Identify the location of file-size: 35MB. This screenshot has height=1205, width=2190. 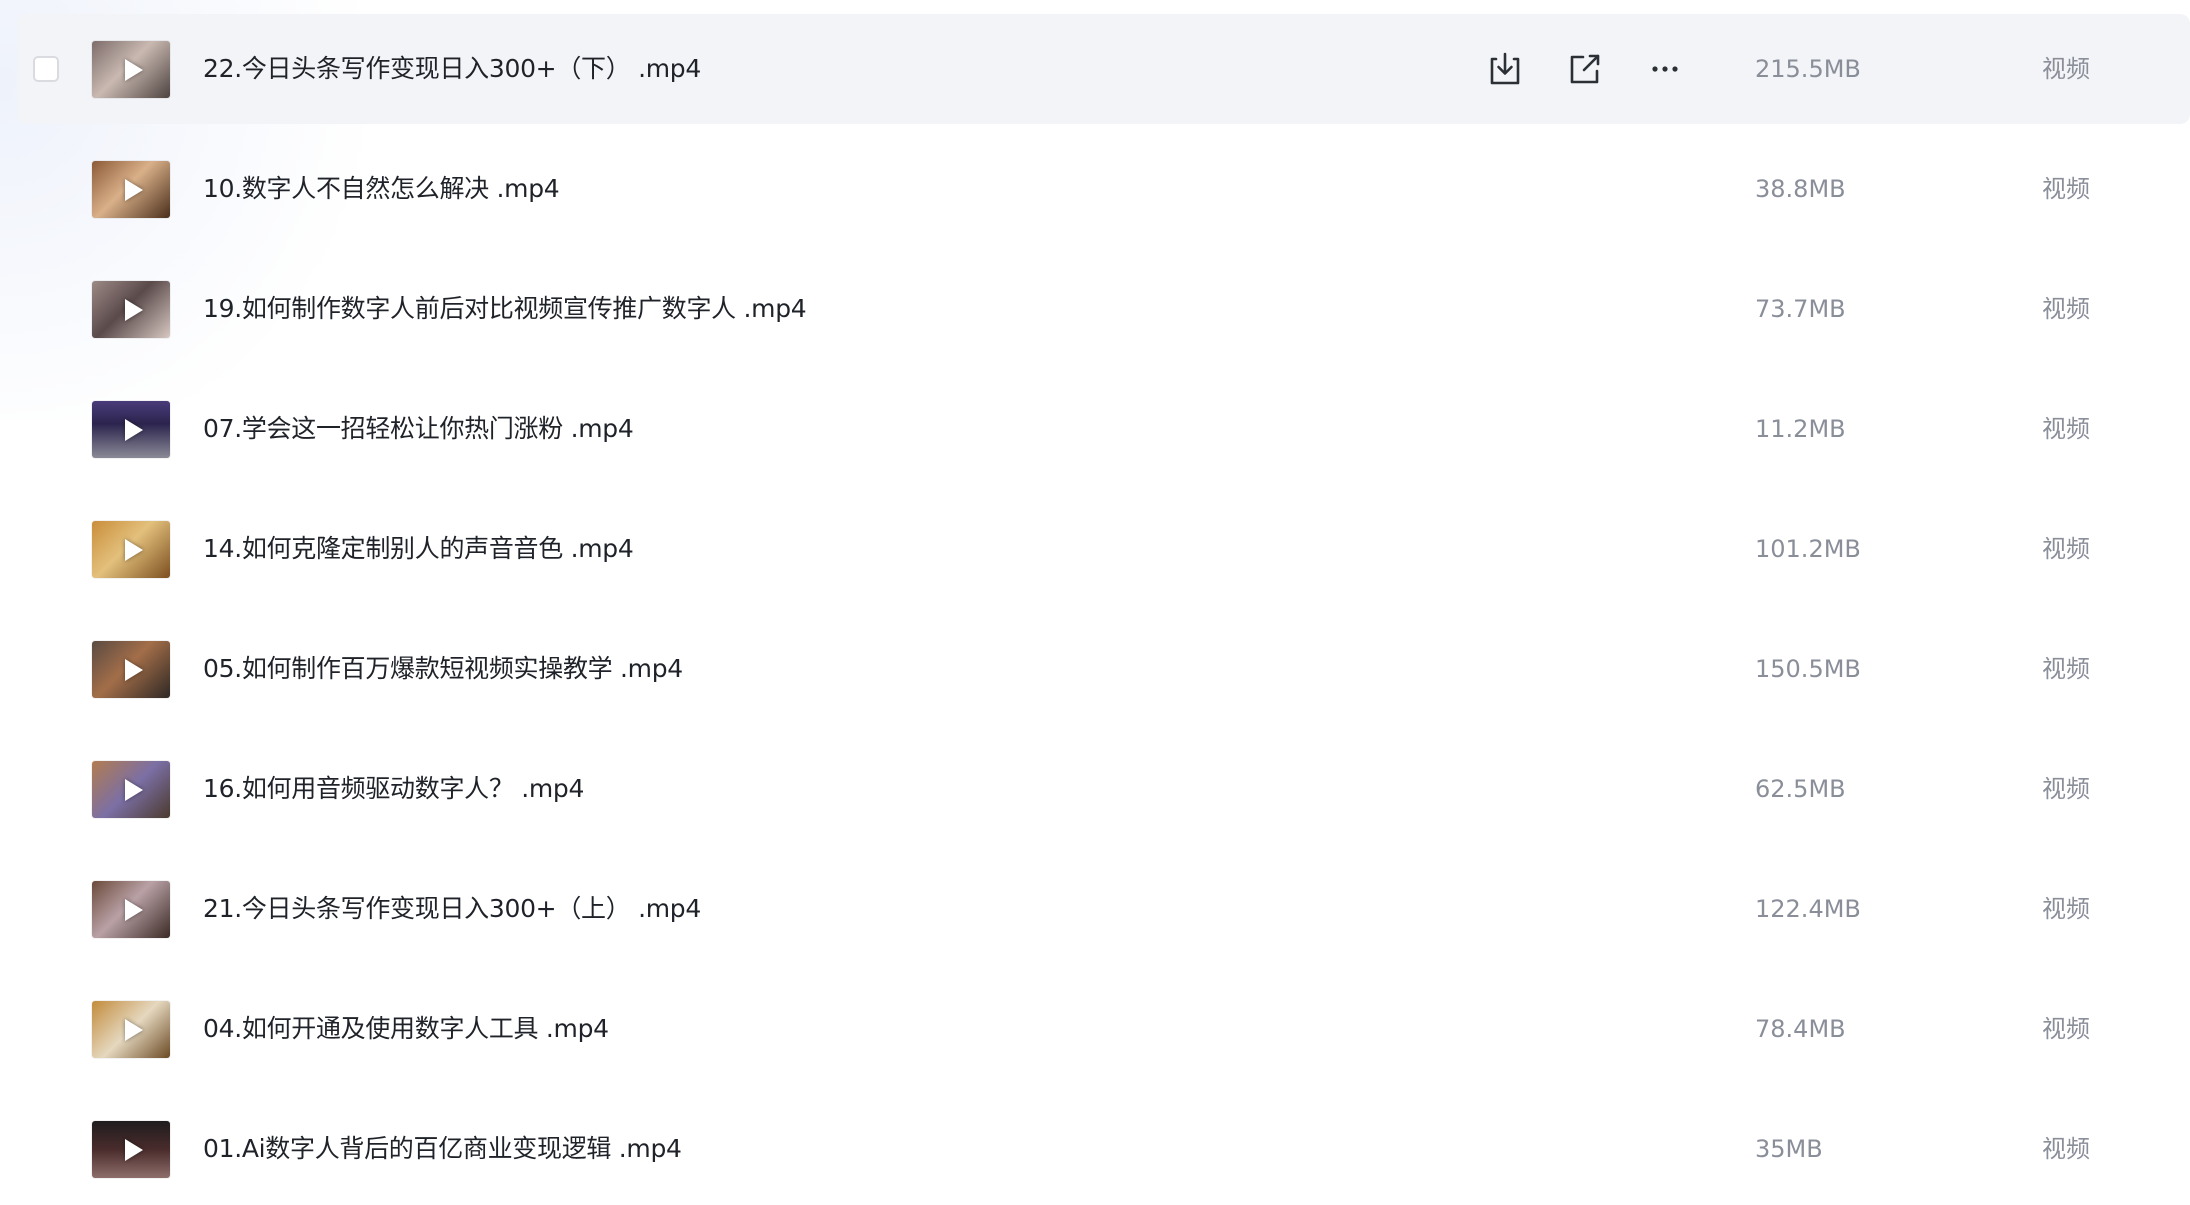
(1789, 1149).